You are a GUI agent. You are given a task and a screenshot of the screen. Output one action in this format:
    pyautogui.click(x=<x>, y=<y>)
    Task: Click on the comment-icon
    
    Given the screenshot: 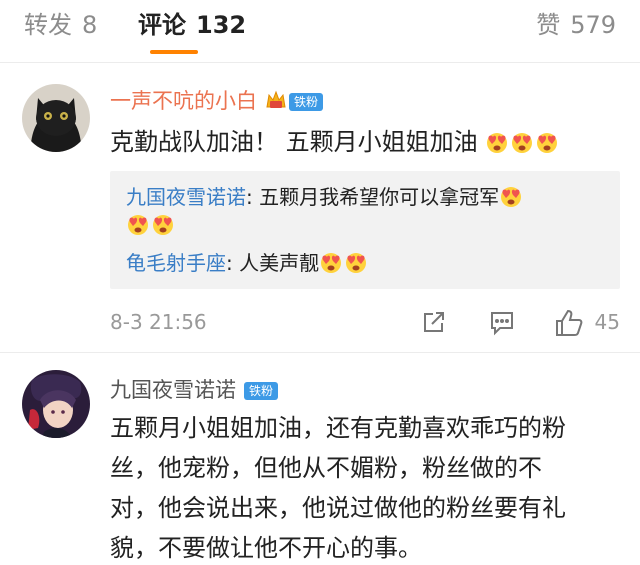 What is the action you would take?
    pyautogui.click(x=502, y=324)
    